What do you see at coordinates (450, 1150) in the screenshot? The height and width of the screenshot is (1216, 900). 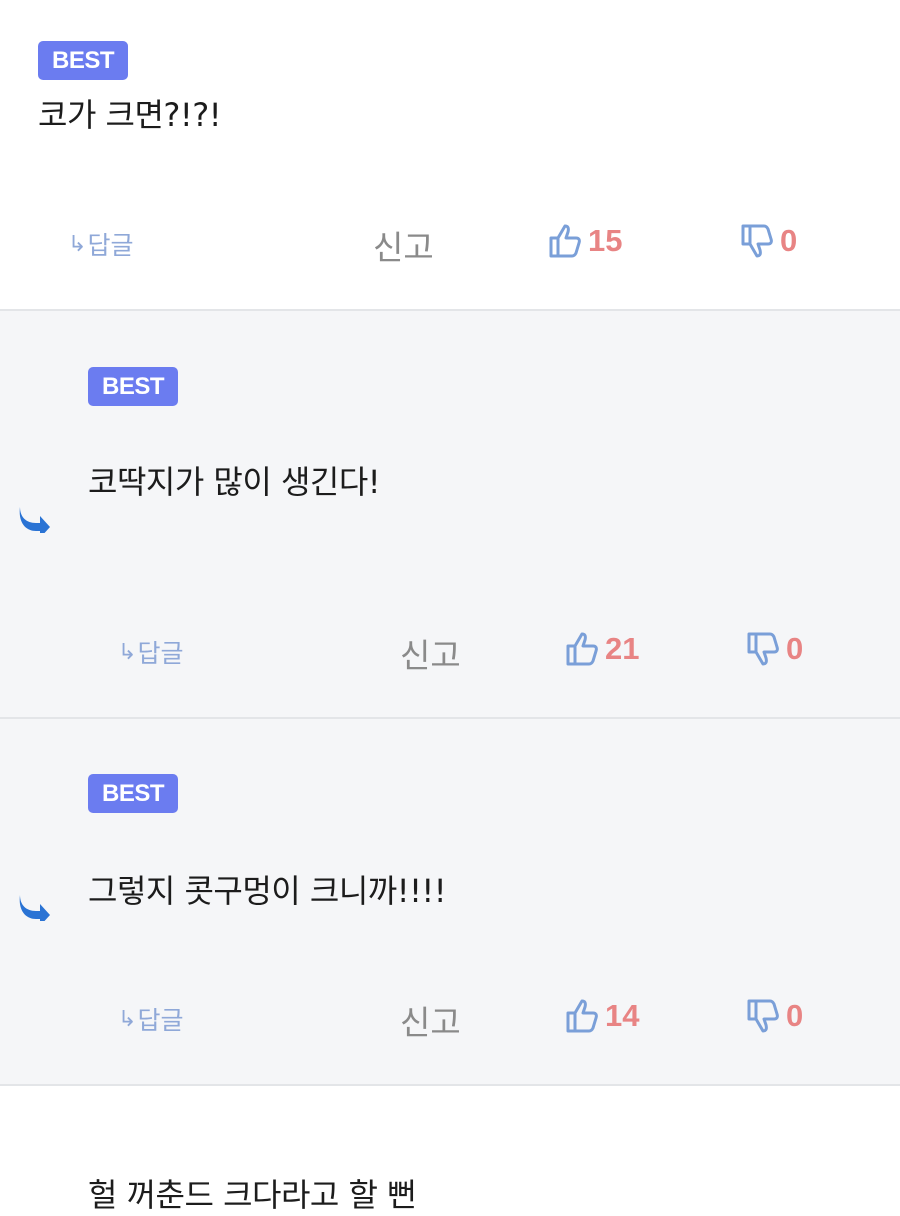 I see `comment-item: 헐 꺼춘드 크다라고 할 뻔` at bounding box center [450, 1150].